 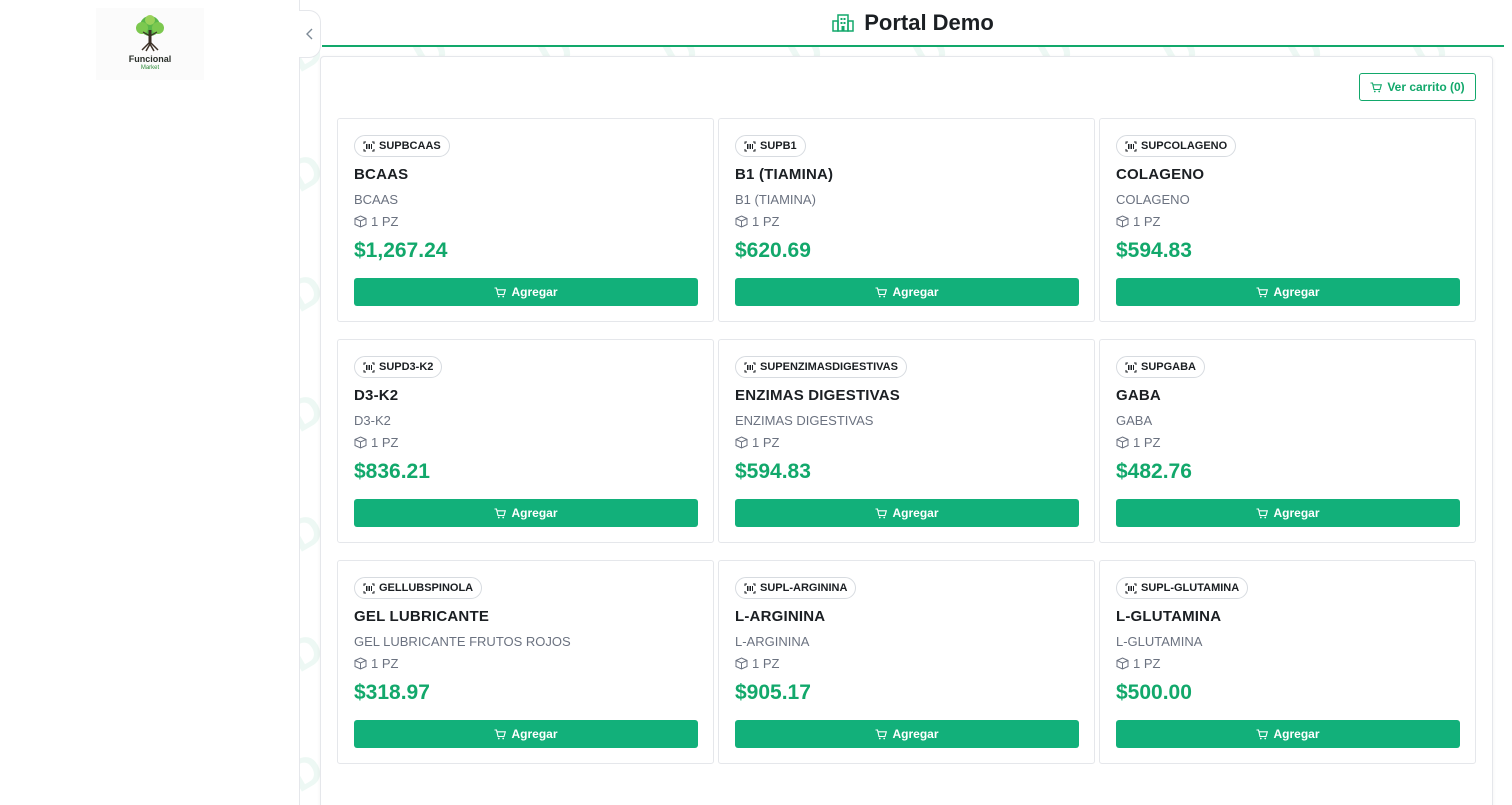 I want to click on view-cart-button: Ver carrito (0), so click(x=1417, y=87).